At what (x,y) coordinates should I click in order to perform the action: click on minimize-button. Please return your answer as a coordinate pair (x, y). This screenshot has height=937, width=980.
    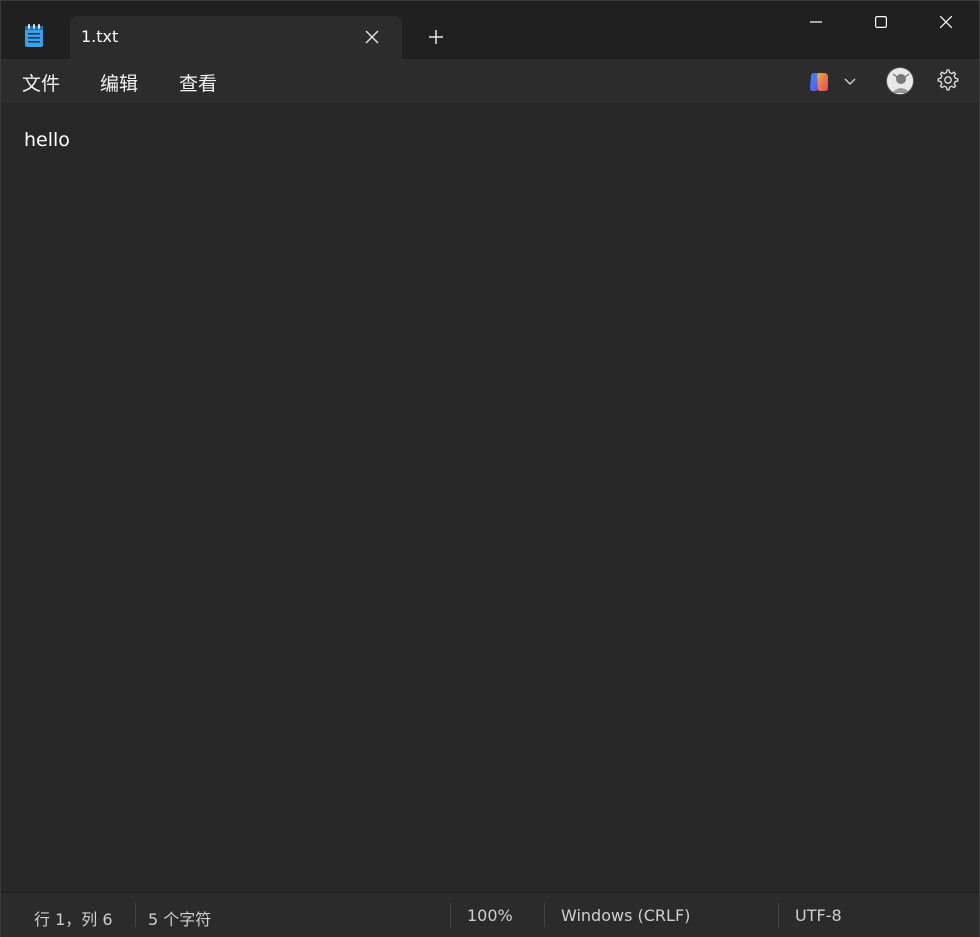
    Looking at the image, I should click on (816, 22).